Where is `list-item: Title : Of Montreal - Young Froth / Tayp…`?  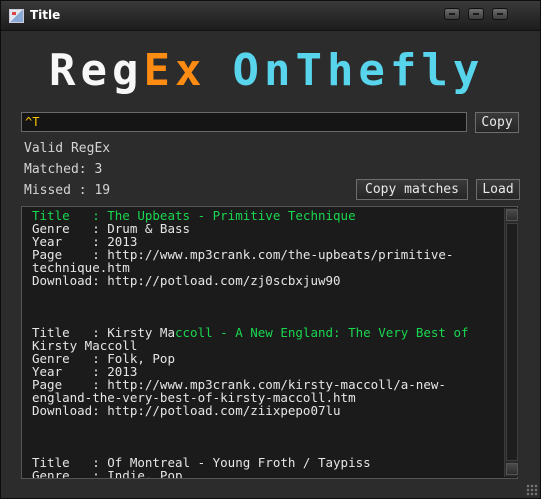
list-item: Title : Of Montreal - Young Froth / Tayp… is located at coordinates (201, 467).